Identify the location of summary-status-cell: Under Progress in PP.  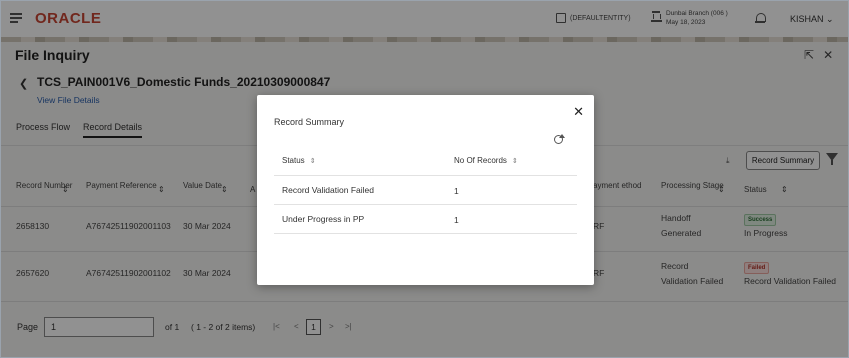
(323, 219).